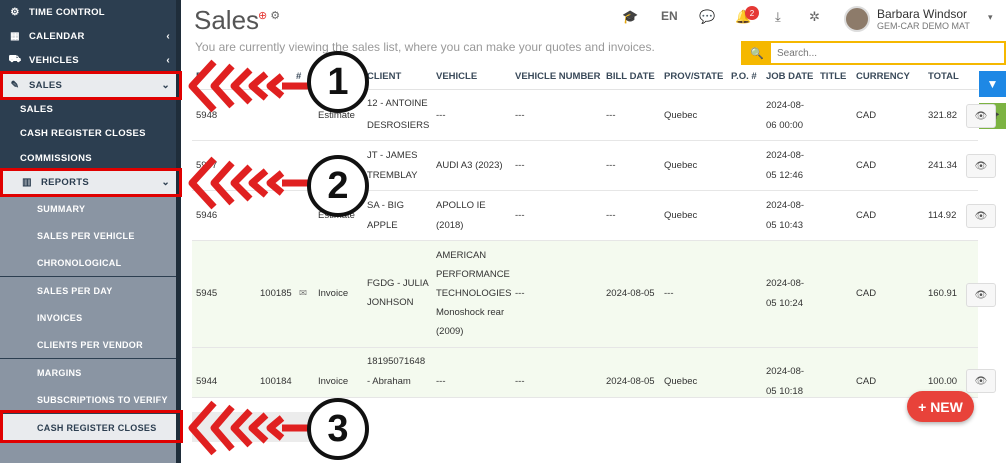 The height and width of the screenshot is (463, 1006). I want to click on cell-client: 12 - ANTOINE, so click(397, 104).